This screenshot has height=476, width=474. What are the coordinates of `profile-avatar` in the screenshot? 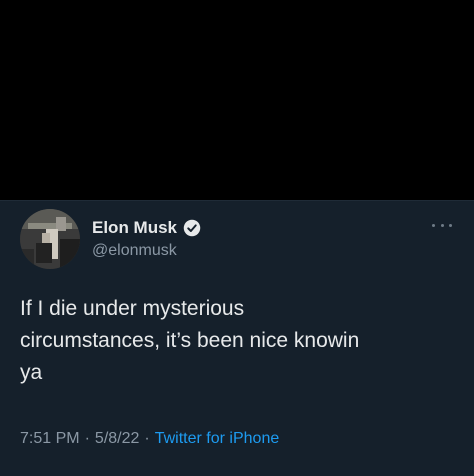 It's located at (50, 239).